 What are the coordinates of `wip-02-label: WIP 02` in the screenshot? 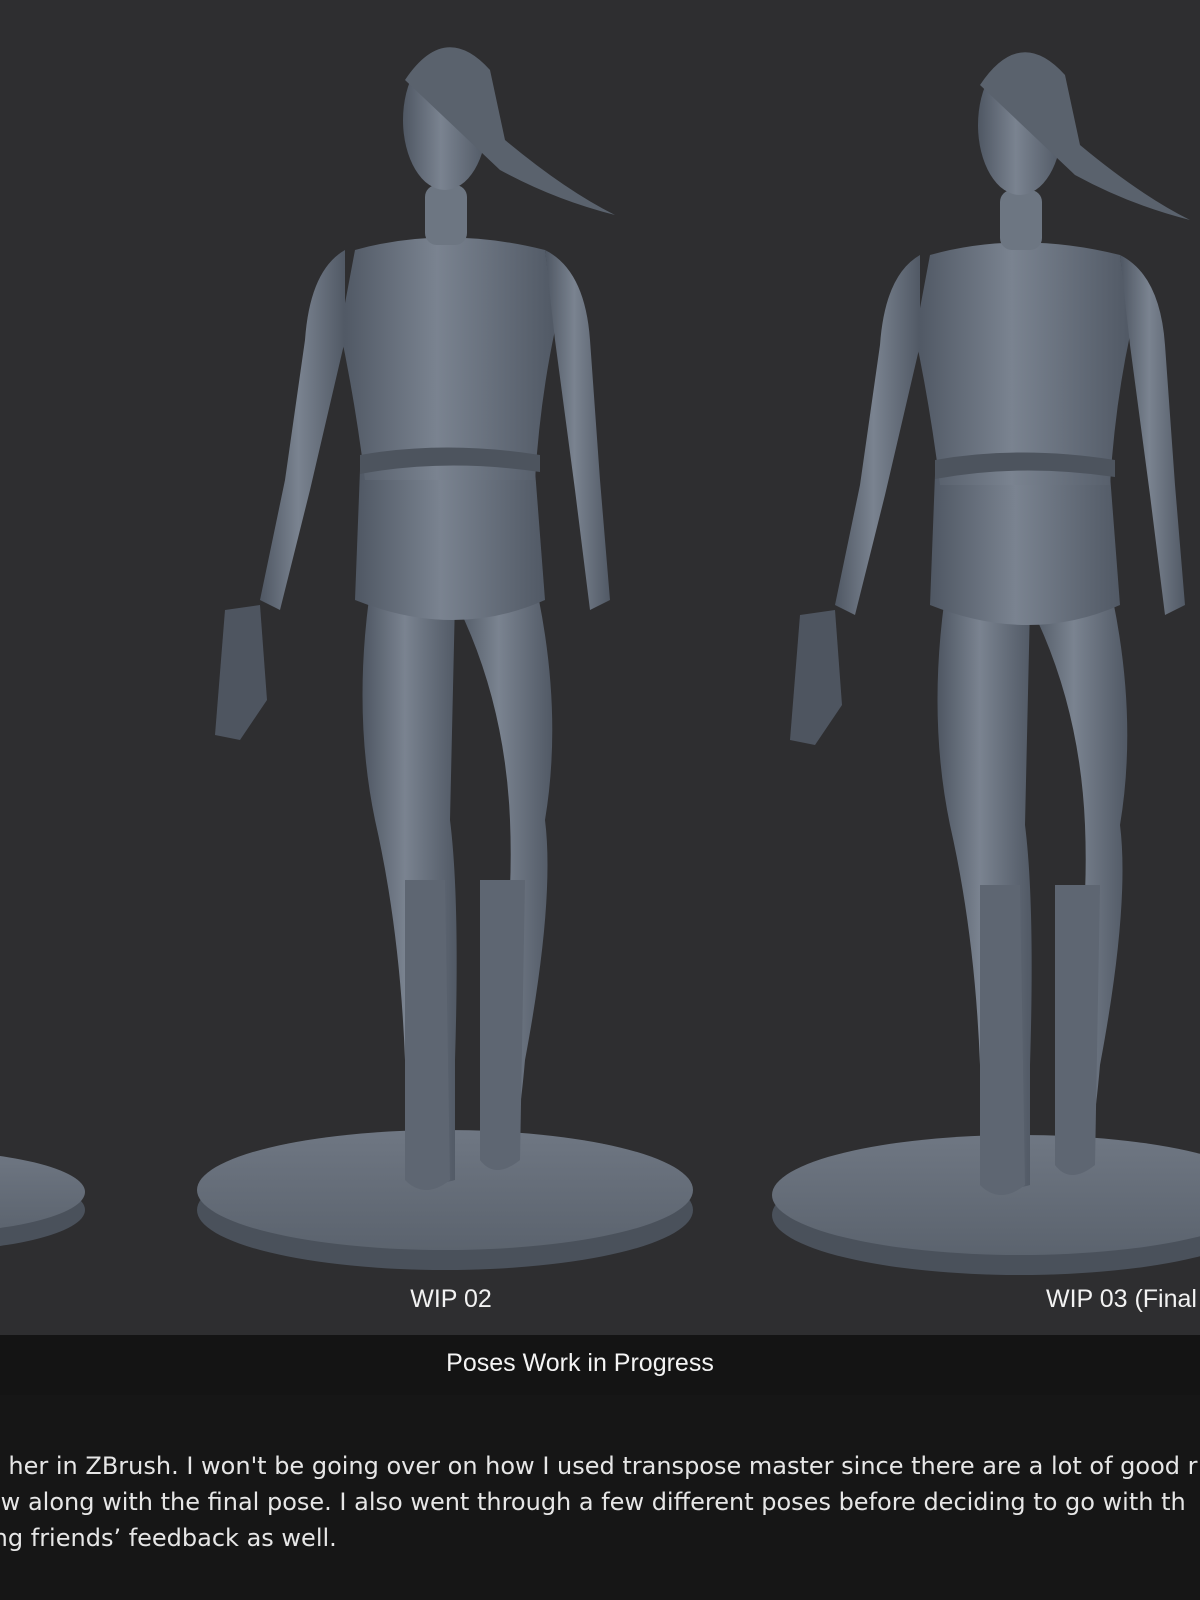 It's located at (451, 1299).